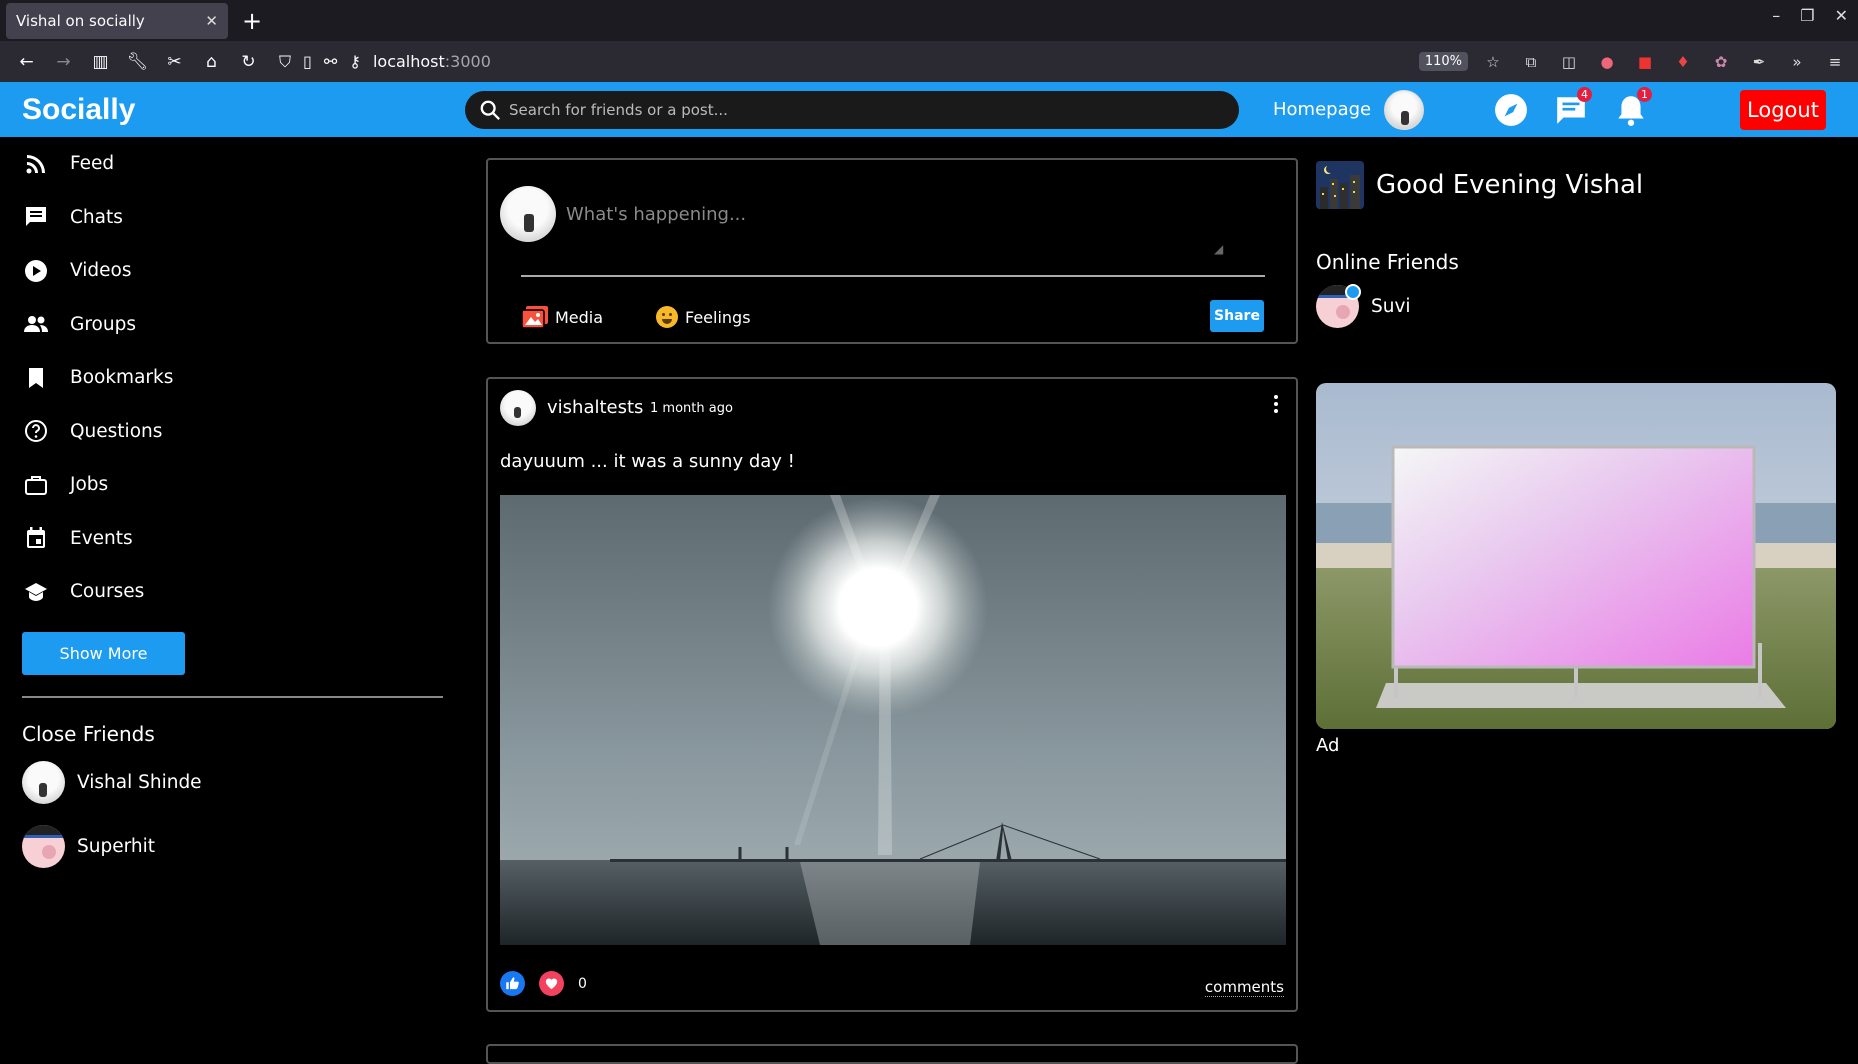  What do you see at coordinates (232, 164) in the screenshot?
I see `sidebar-item-feed: Feed` at bounding box center [232, 164].